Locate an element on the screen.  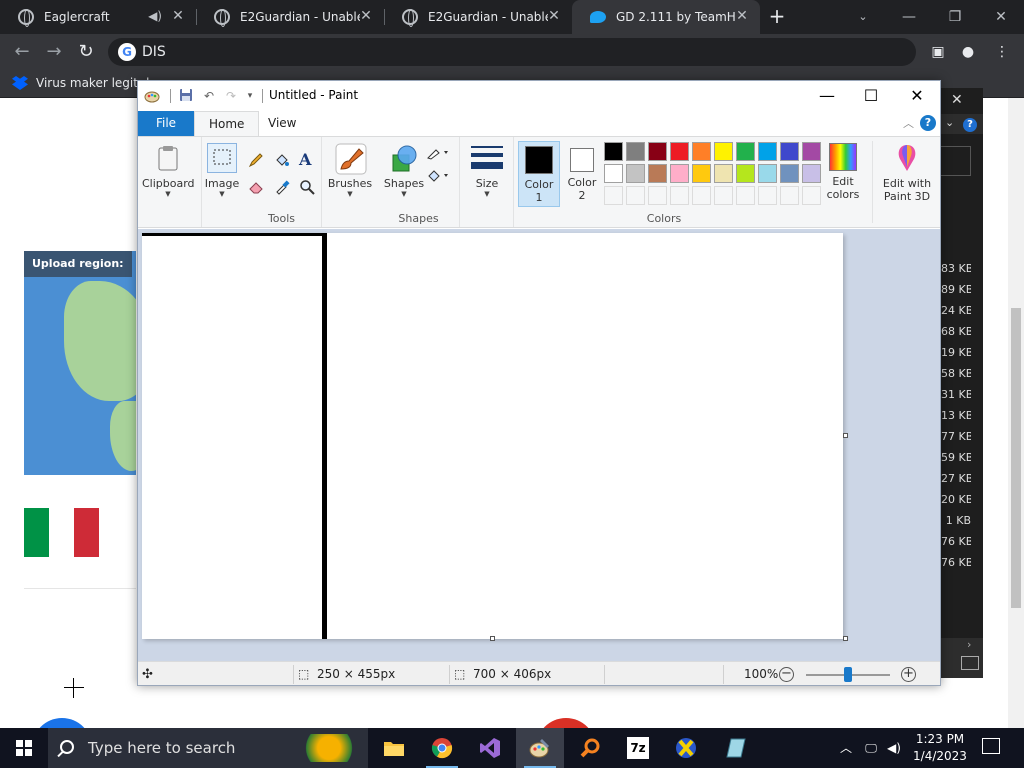
magnifier-icon is located at coordinates (307, 187).